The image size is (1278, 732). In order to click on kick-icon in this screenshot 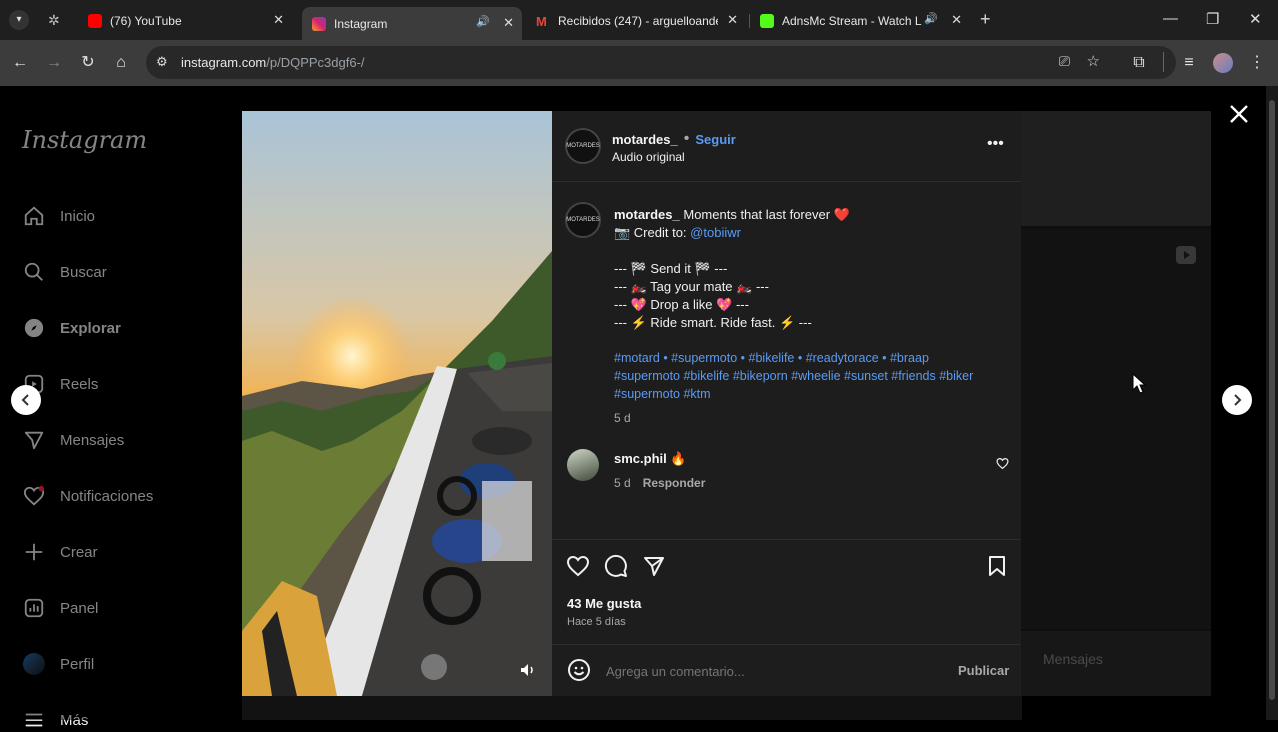, I will do `click(767, 20)`.